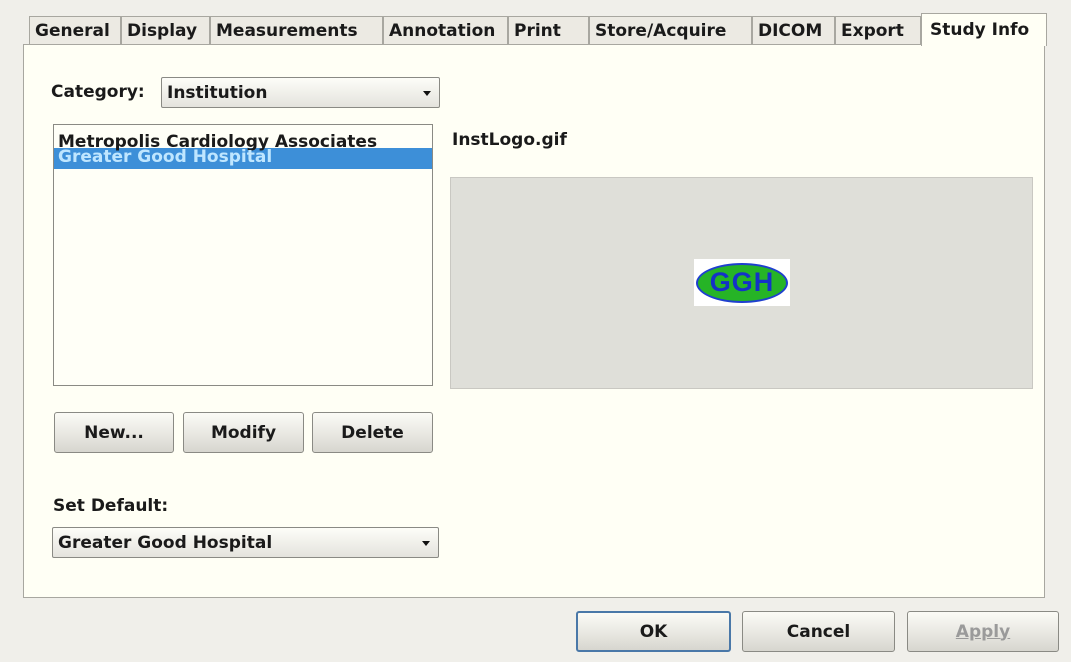  I want to click on institution-logo: GGH, so click(742, 282).